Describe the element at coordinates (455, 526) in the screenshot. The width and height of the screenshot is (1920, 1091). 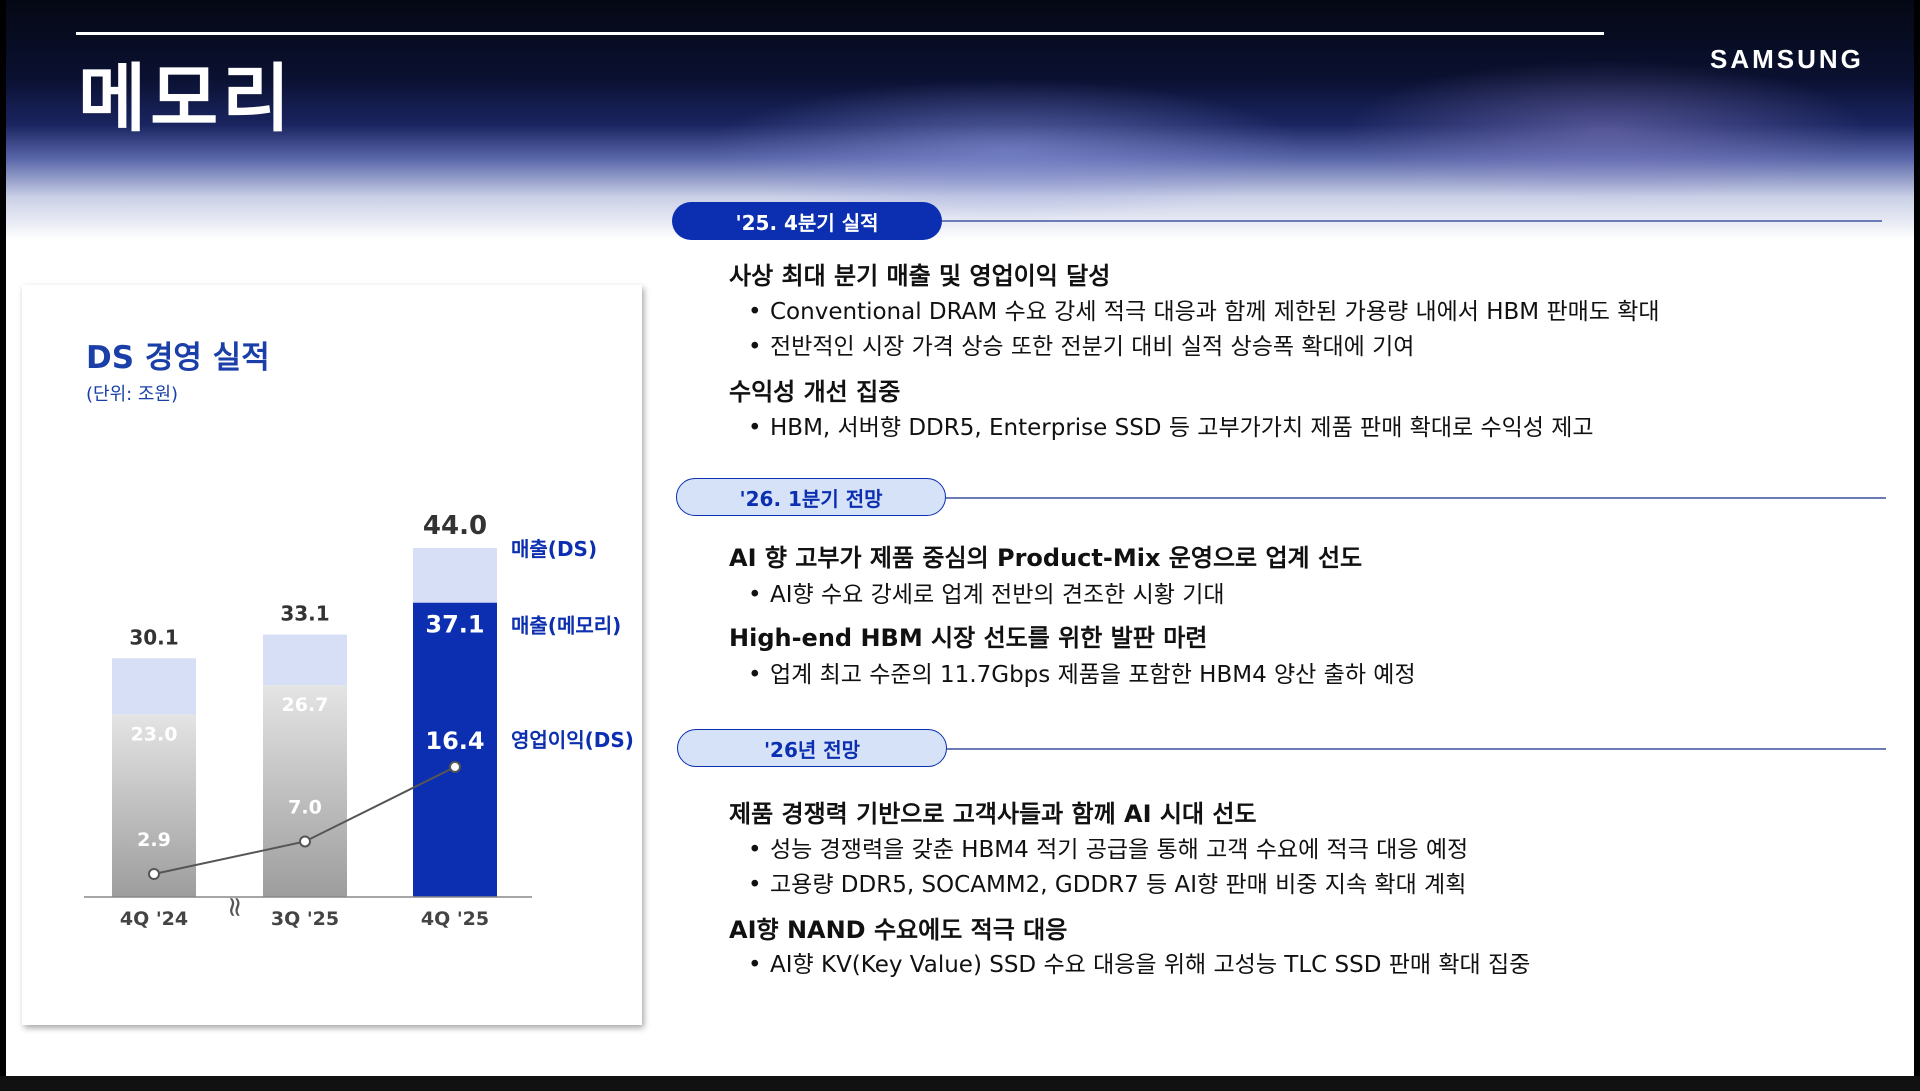
I see `data-label-revenue-ds: 44.0` at that location.